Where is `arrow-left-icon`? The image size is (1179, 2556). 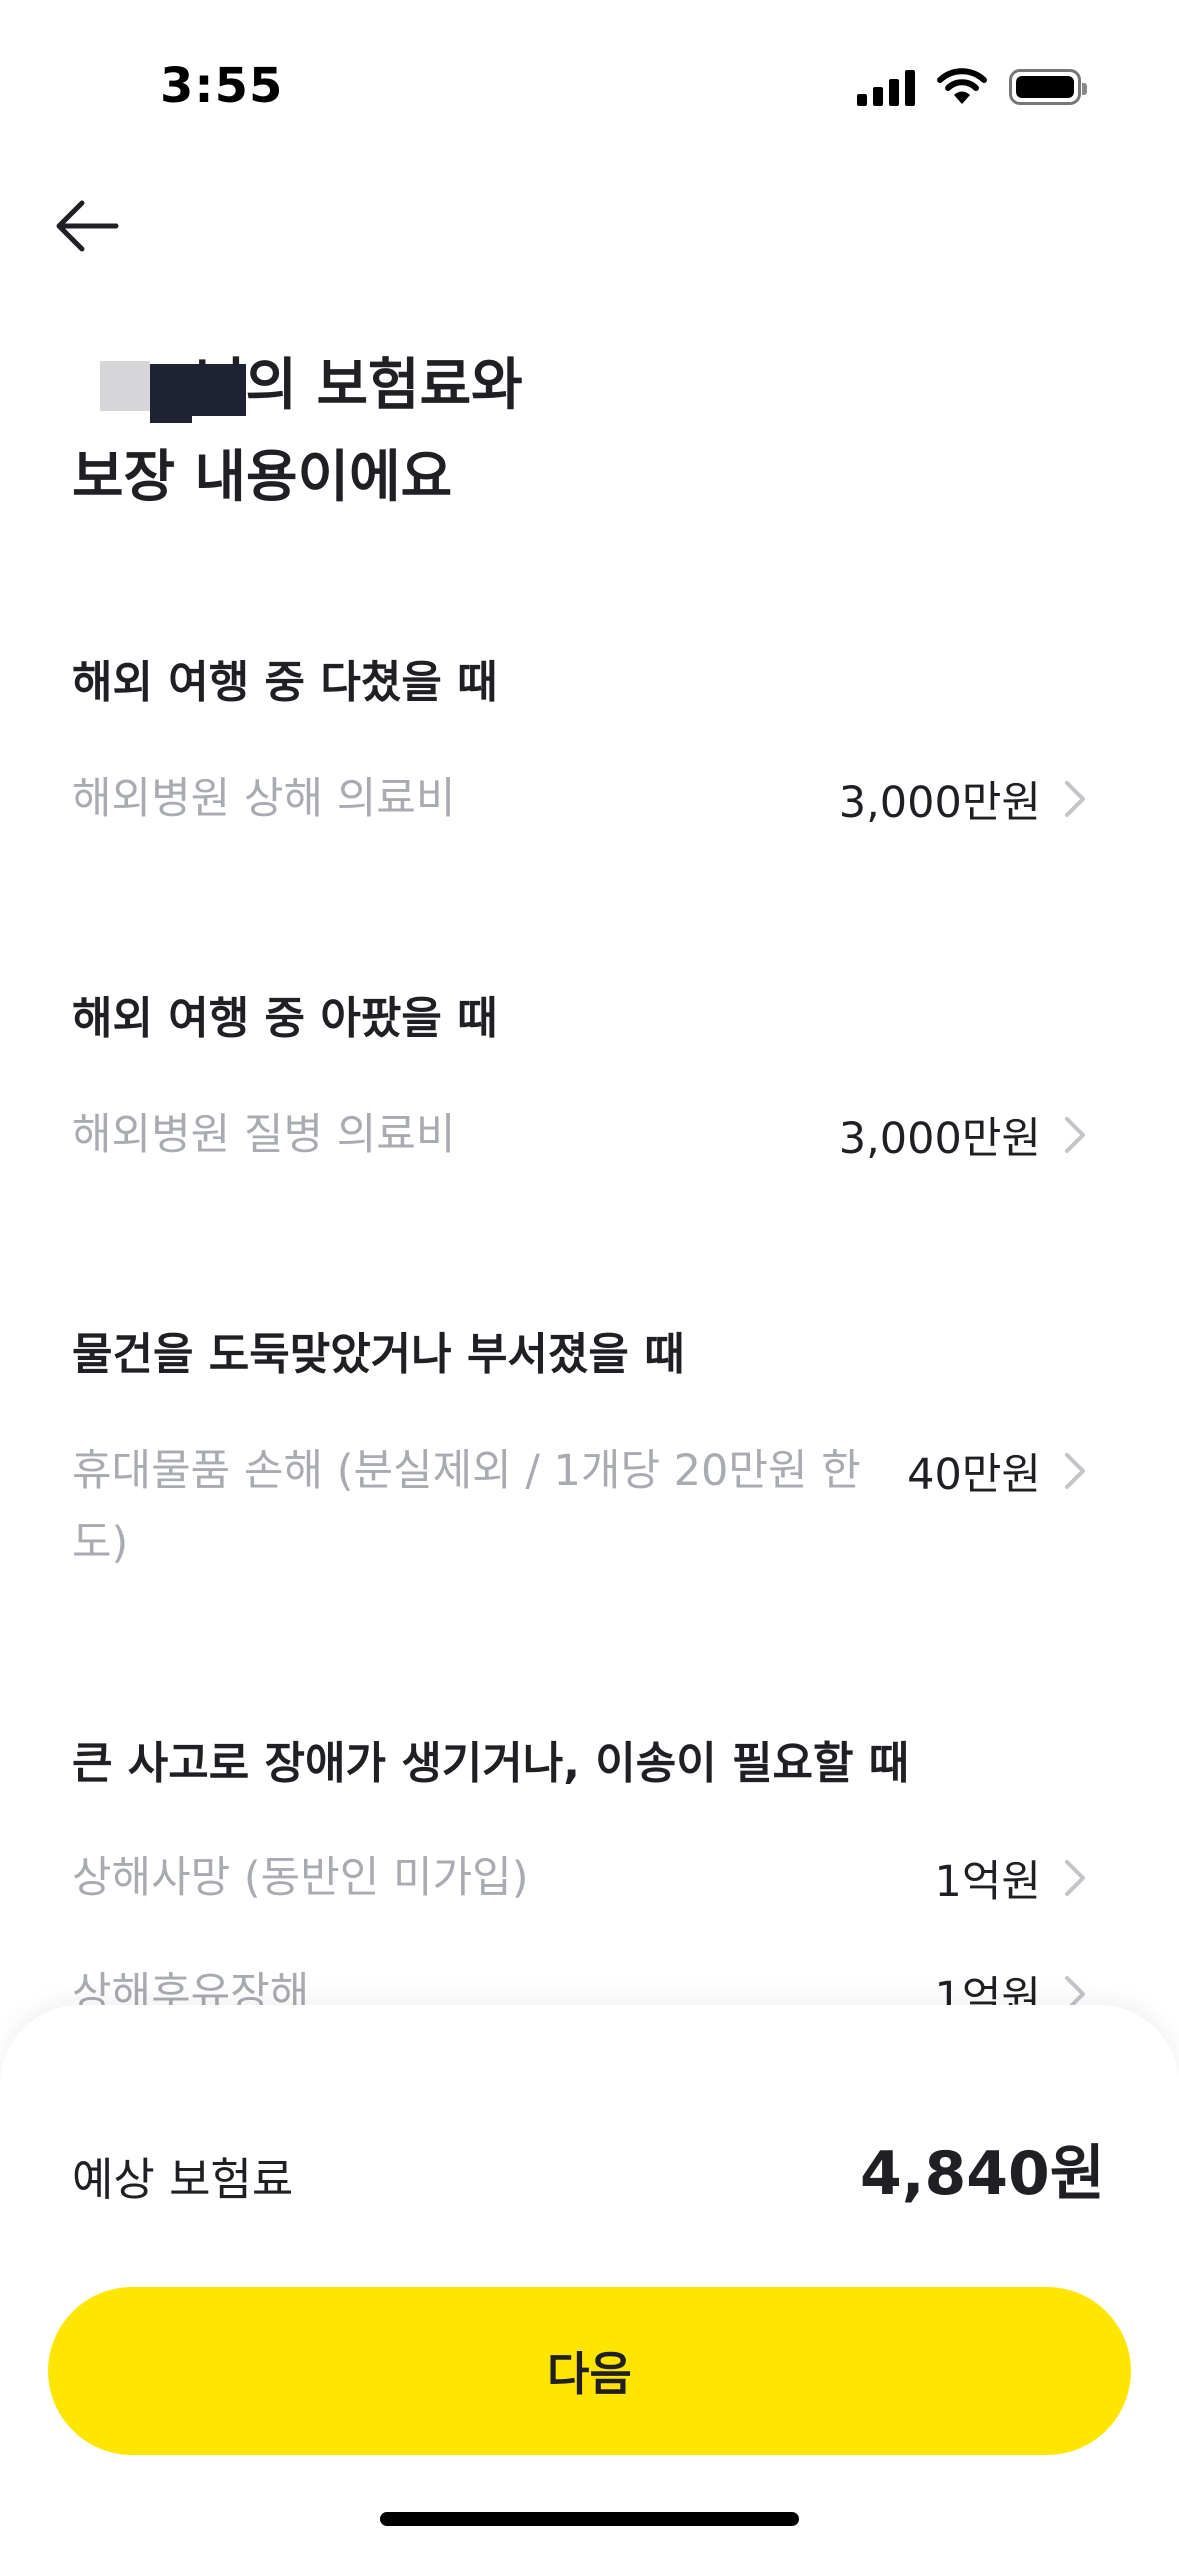
arrow-left-icon is located at coordinates (87, 226).